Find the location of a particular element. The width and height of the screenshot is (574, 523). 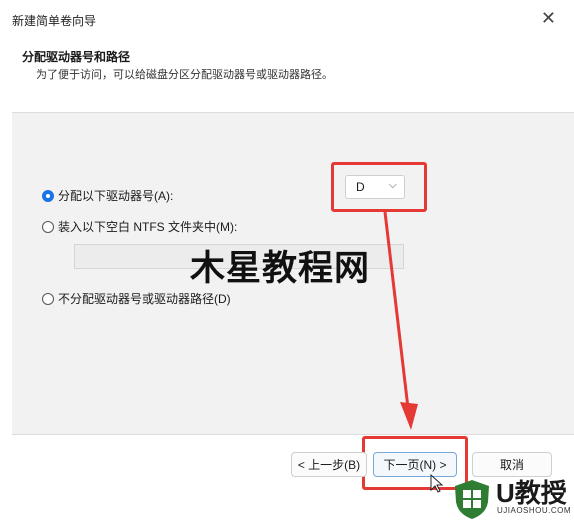

windows-shield-logo-icon is located at coordinates (472, 499).